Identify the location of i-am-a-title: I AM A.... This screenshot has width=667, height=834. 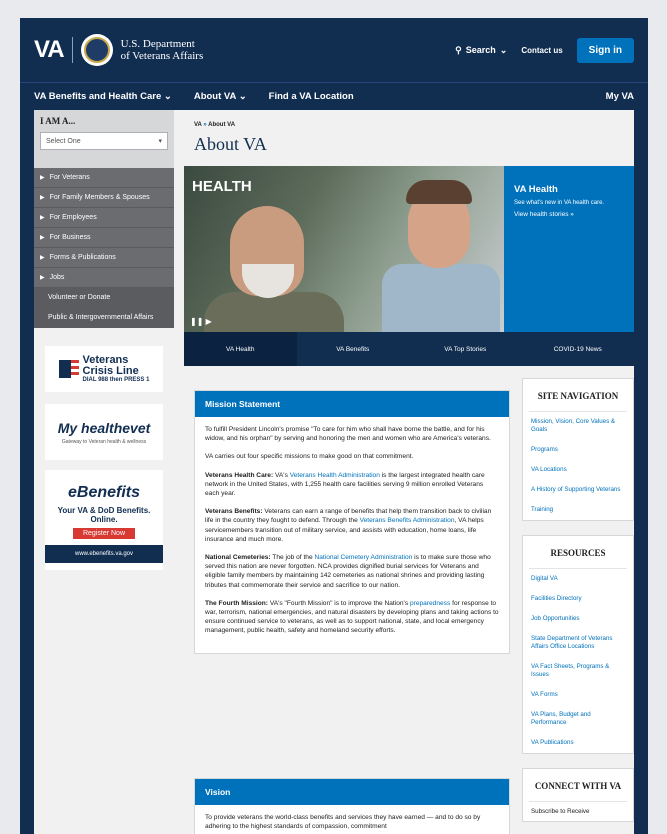
(58, 121).